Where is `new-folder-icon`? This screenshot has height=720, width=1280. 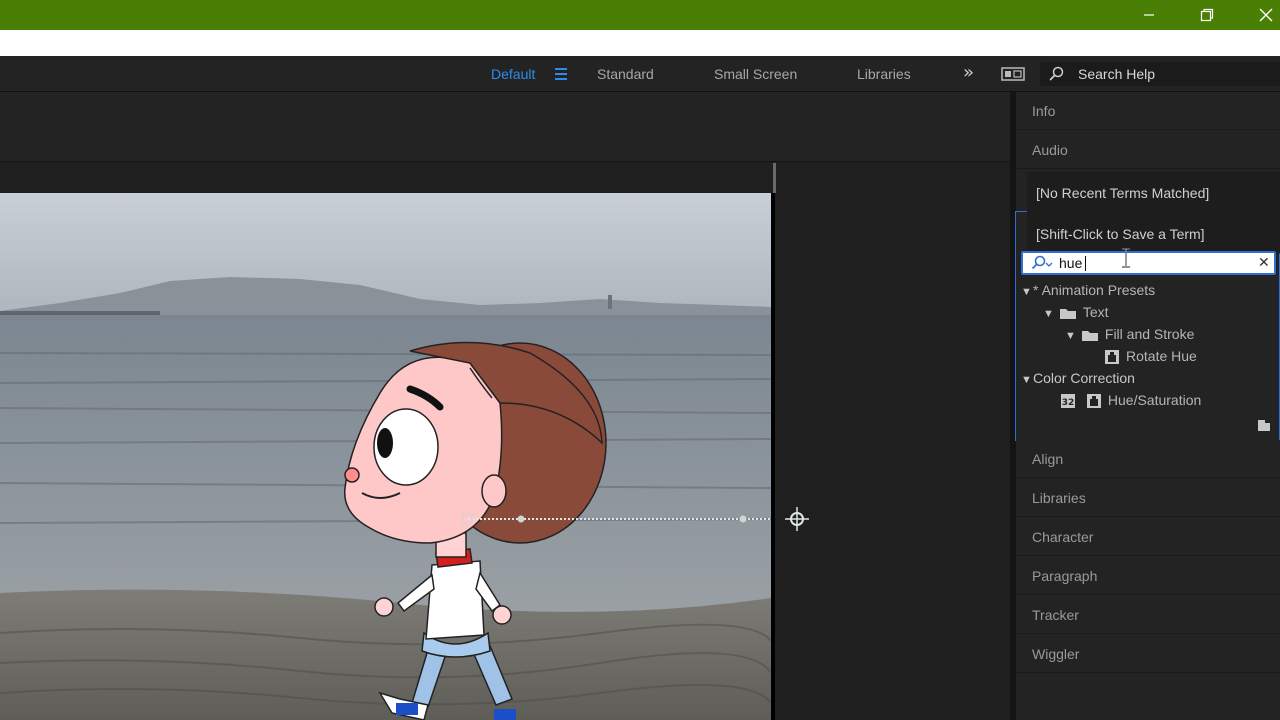
new-folder-icon is located at coordinates (1264, 425).